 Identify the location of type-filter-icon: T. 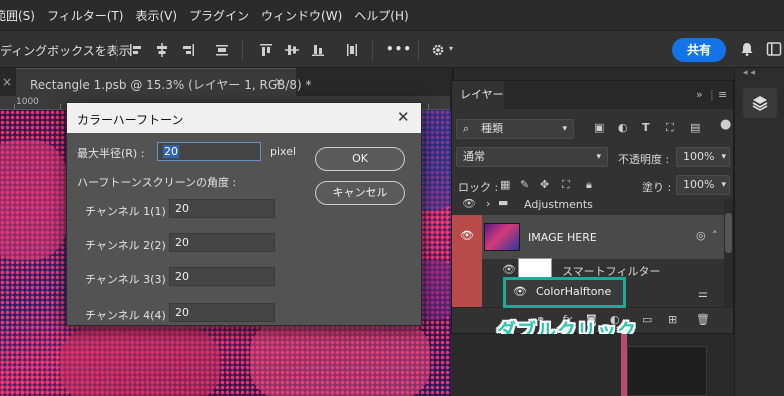
(646, 127).